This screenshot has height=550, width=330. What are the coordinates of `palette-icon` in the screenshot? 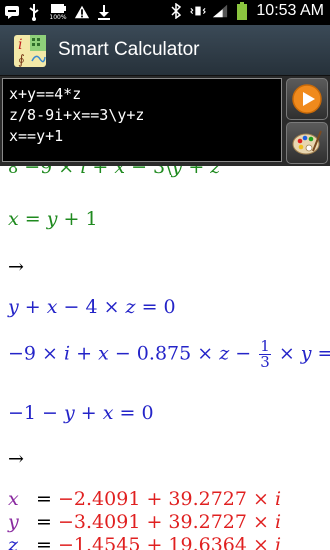 It's located at (307, 142).